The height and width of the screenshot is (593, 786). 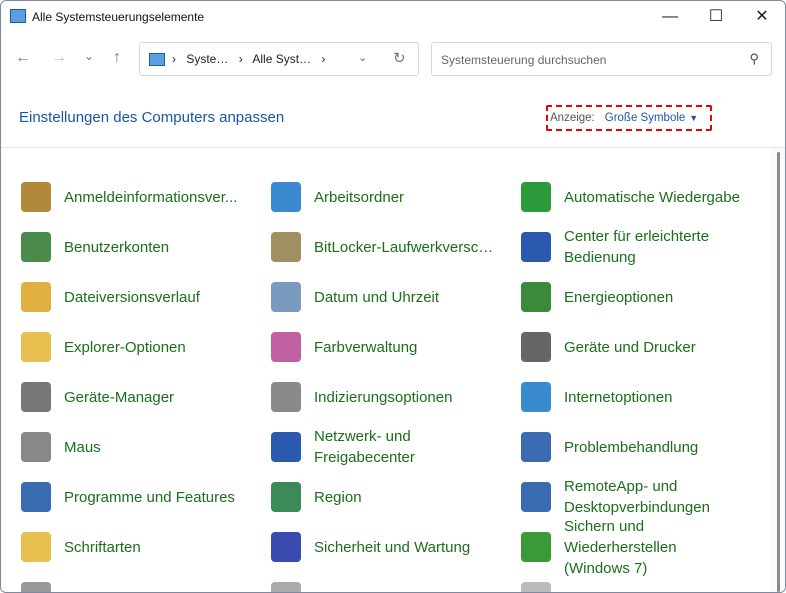 I want to click on control-panel-item: Arbeitsordner, so click(x=373, y=197).